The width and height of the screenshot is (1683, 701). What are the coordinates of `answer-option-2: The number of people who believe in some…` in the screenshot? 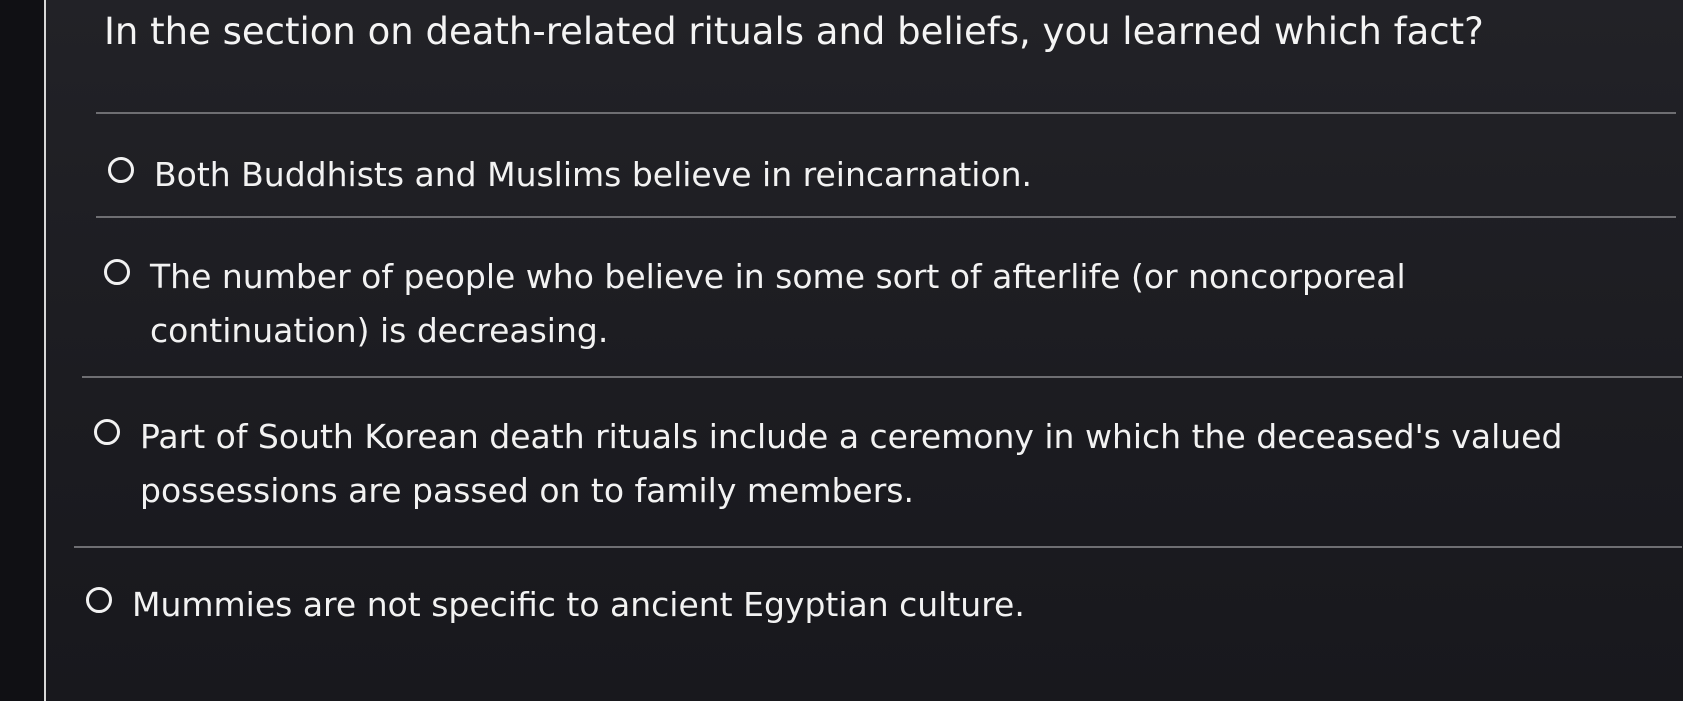 It's located at (864, 304).